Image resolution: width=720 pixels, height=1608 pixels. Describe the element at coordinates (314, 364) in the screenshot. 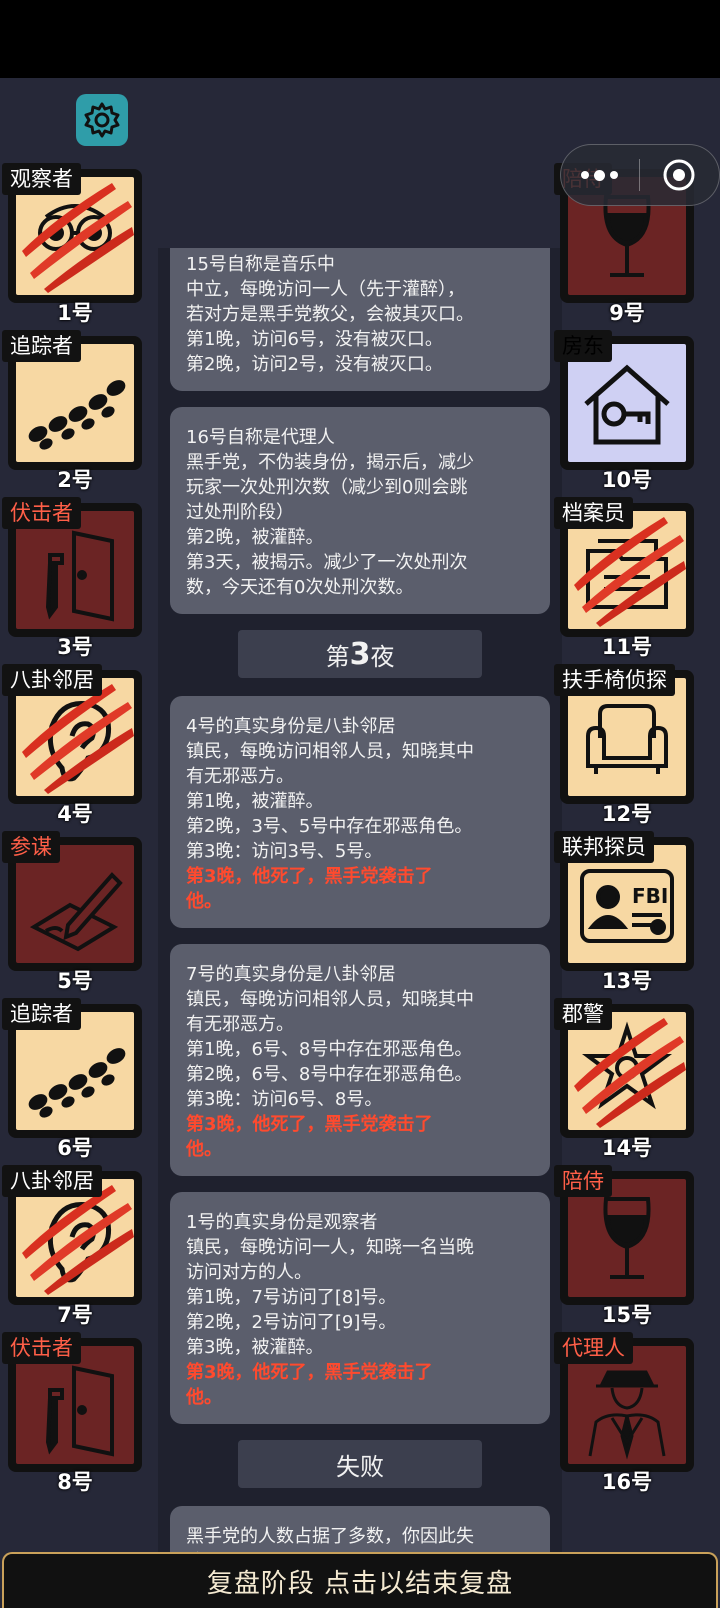

I see `log-line: 第2晚，访问2号，没有被灭口。` at that location.